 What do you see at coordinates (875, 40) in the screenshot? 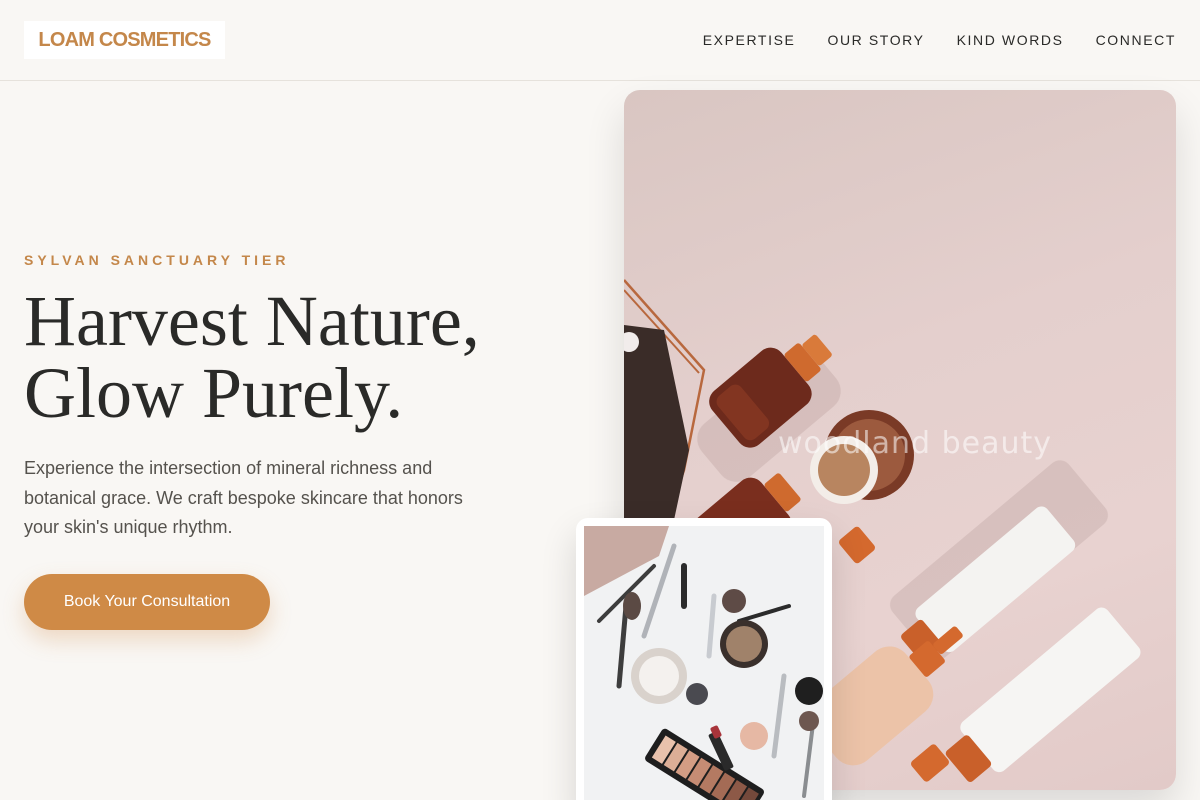
I see `nav-link-our-story: OUR STORY` at bounding box center [875, 40].